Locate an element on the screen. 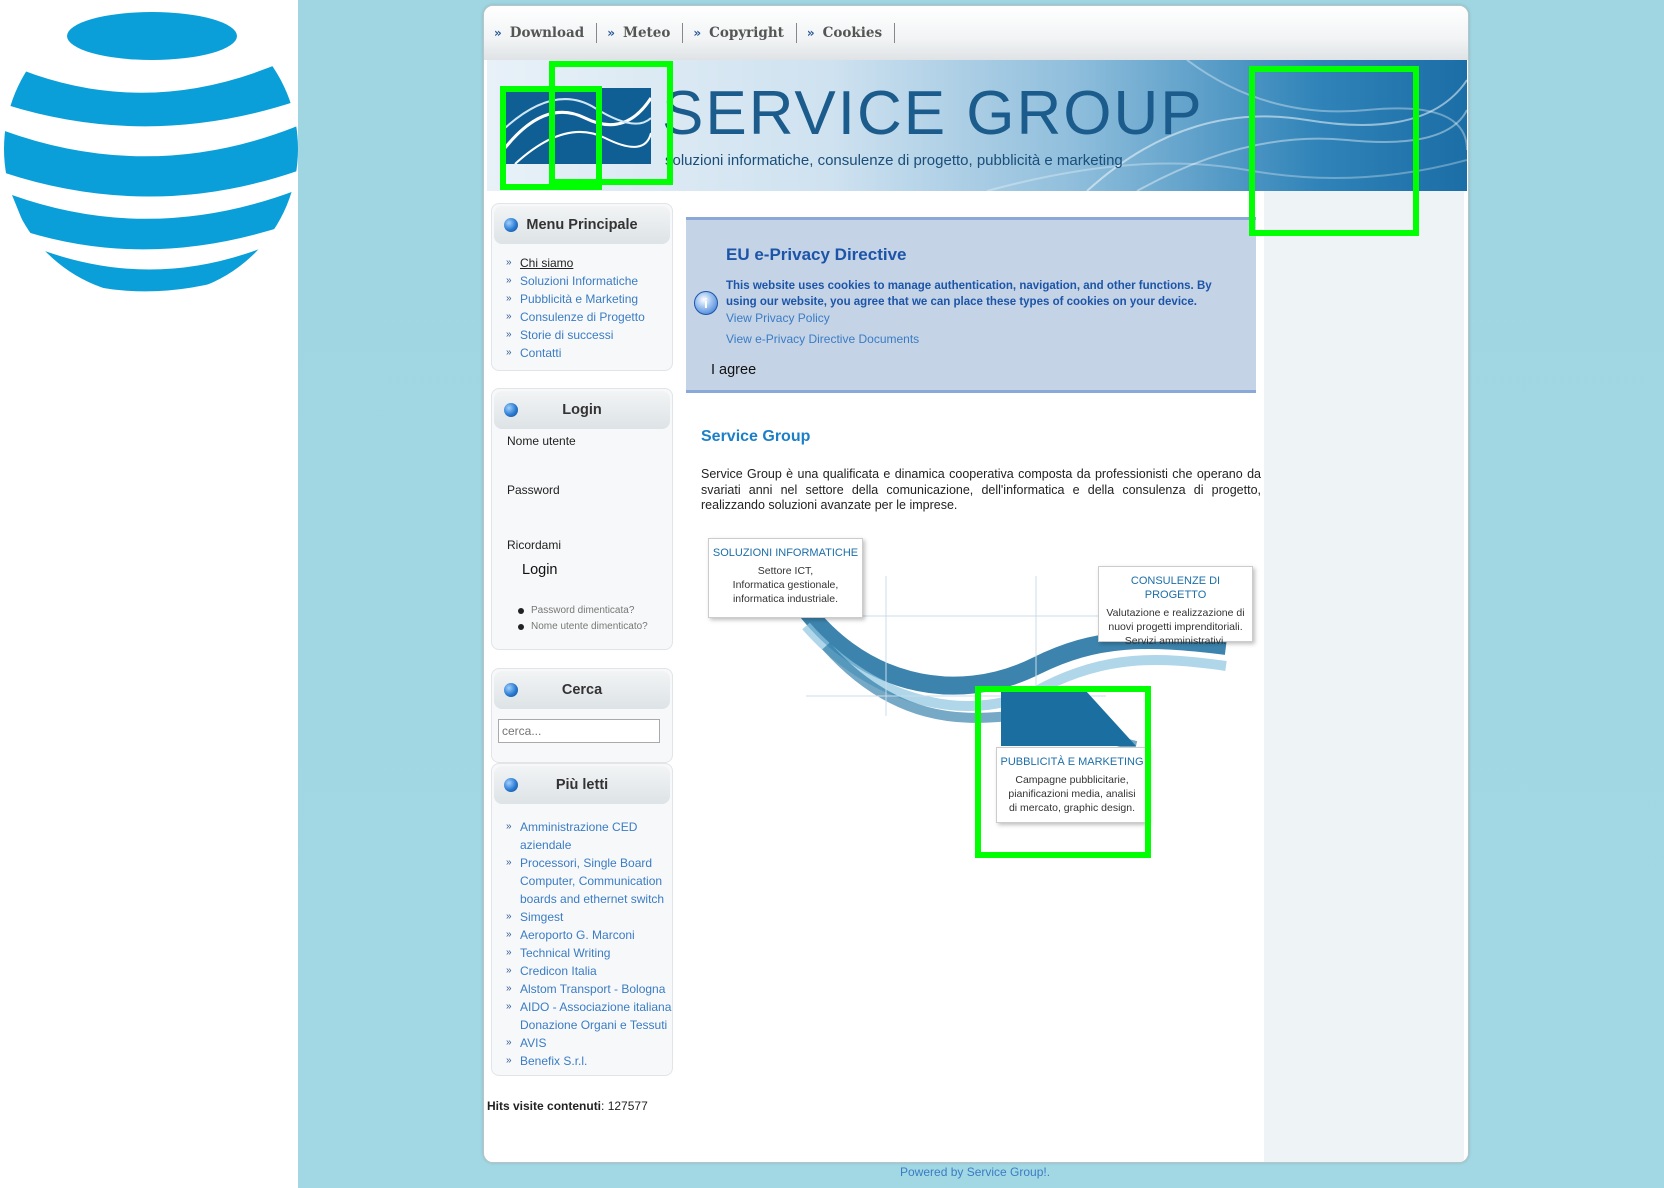  hits-value: : 127577 is located at coordinates (624, 1106).